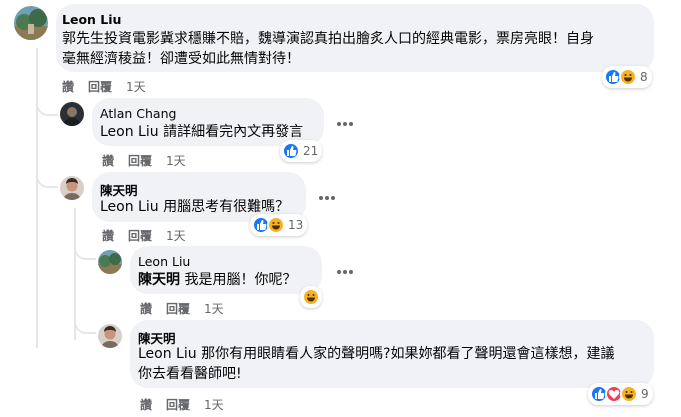  What do you see at coordinates (376, 354) in the screenshot?
I see `comment-text-line: Leon Liu 那你有用眼睛看人家的聲明嗎?如果妳都看了聲明還會這樣想，建議` at bounding box center [376, 354].